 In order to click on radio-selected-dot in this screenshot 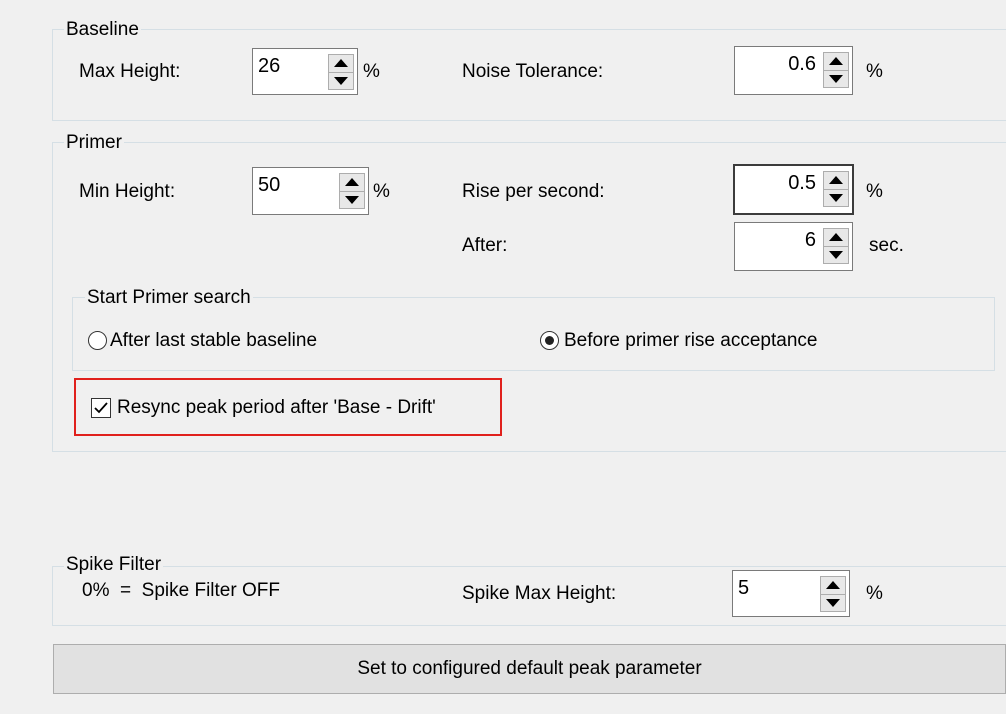, I will do `click(549, 340)`.